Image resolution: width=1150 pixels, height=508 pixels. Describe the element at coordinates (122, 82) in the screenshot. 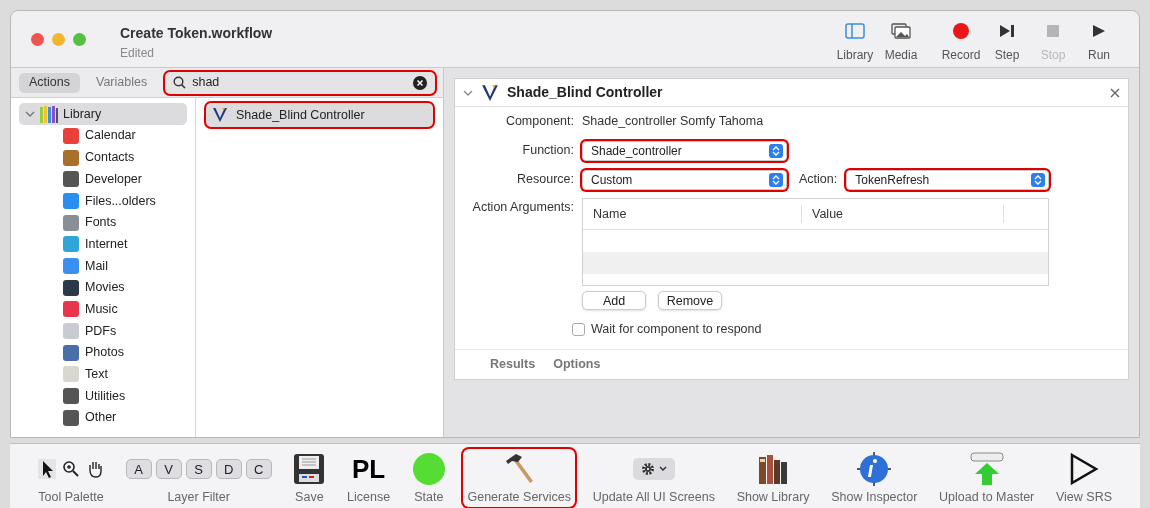

I see `tab: Variables` at that location.